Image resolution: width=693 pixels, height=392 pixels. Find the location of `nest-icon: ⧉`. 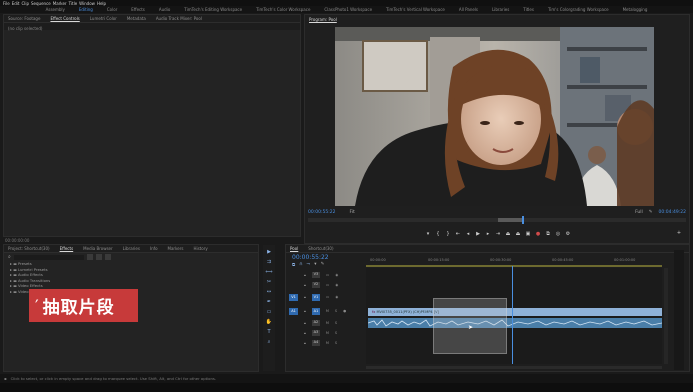

nest-icon: ⧉ is located at coordinates (293, 265).